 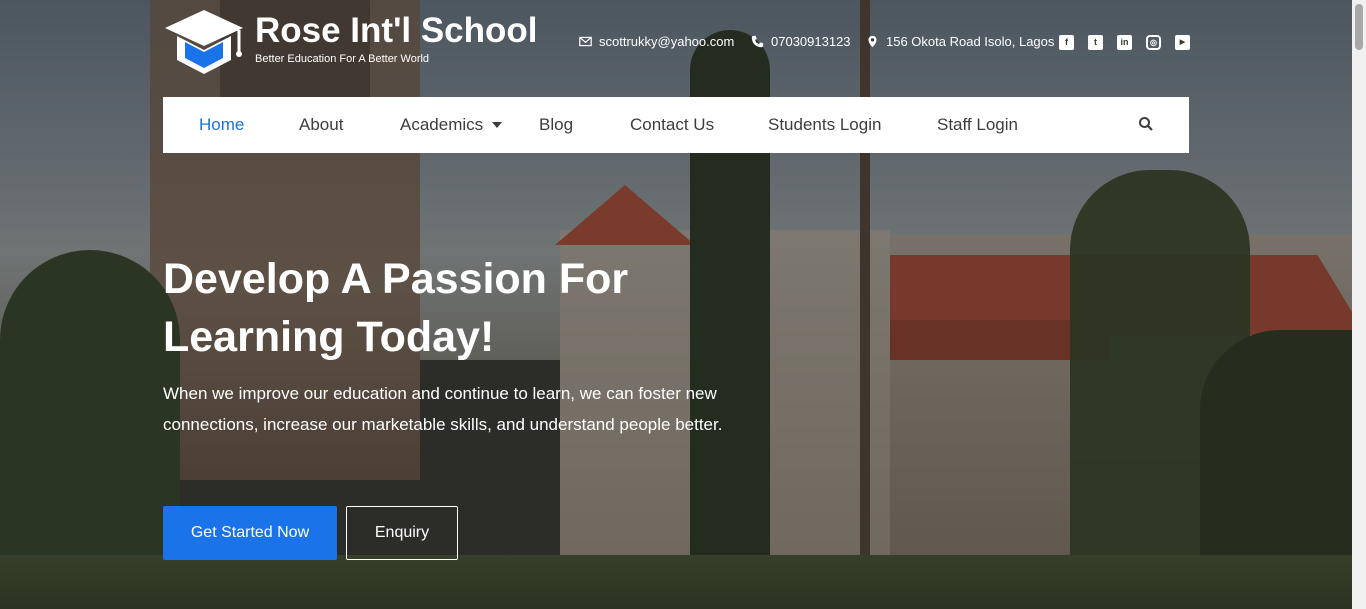 What do you see at coordinates (473, 308) in the screenshot?
I see `hero-heading: Develop A Passion For Learning Today!` at bounding box center [473, 308].